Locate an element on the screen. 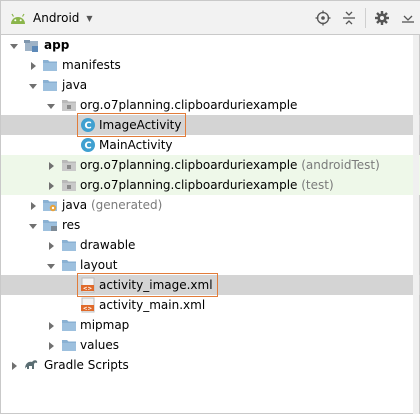 This screenshot has width=420, height=414. tree-row-label: mipmap is located at coordinates (104, 325).